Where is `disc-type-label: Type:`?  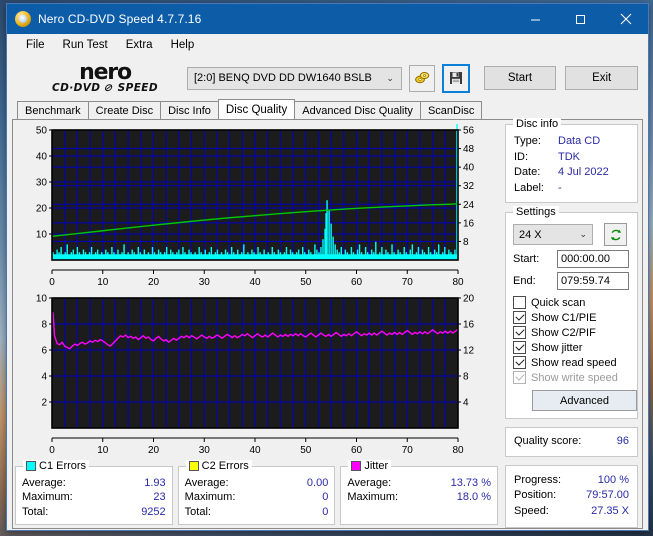
disc-type-label: Type: is located at coordinates (527, 141).